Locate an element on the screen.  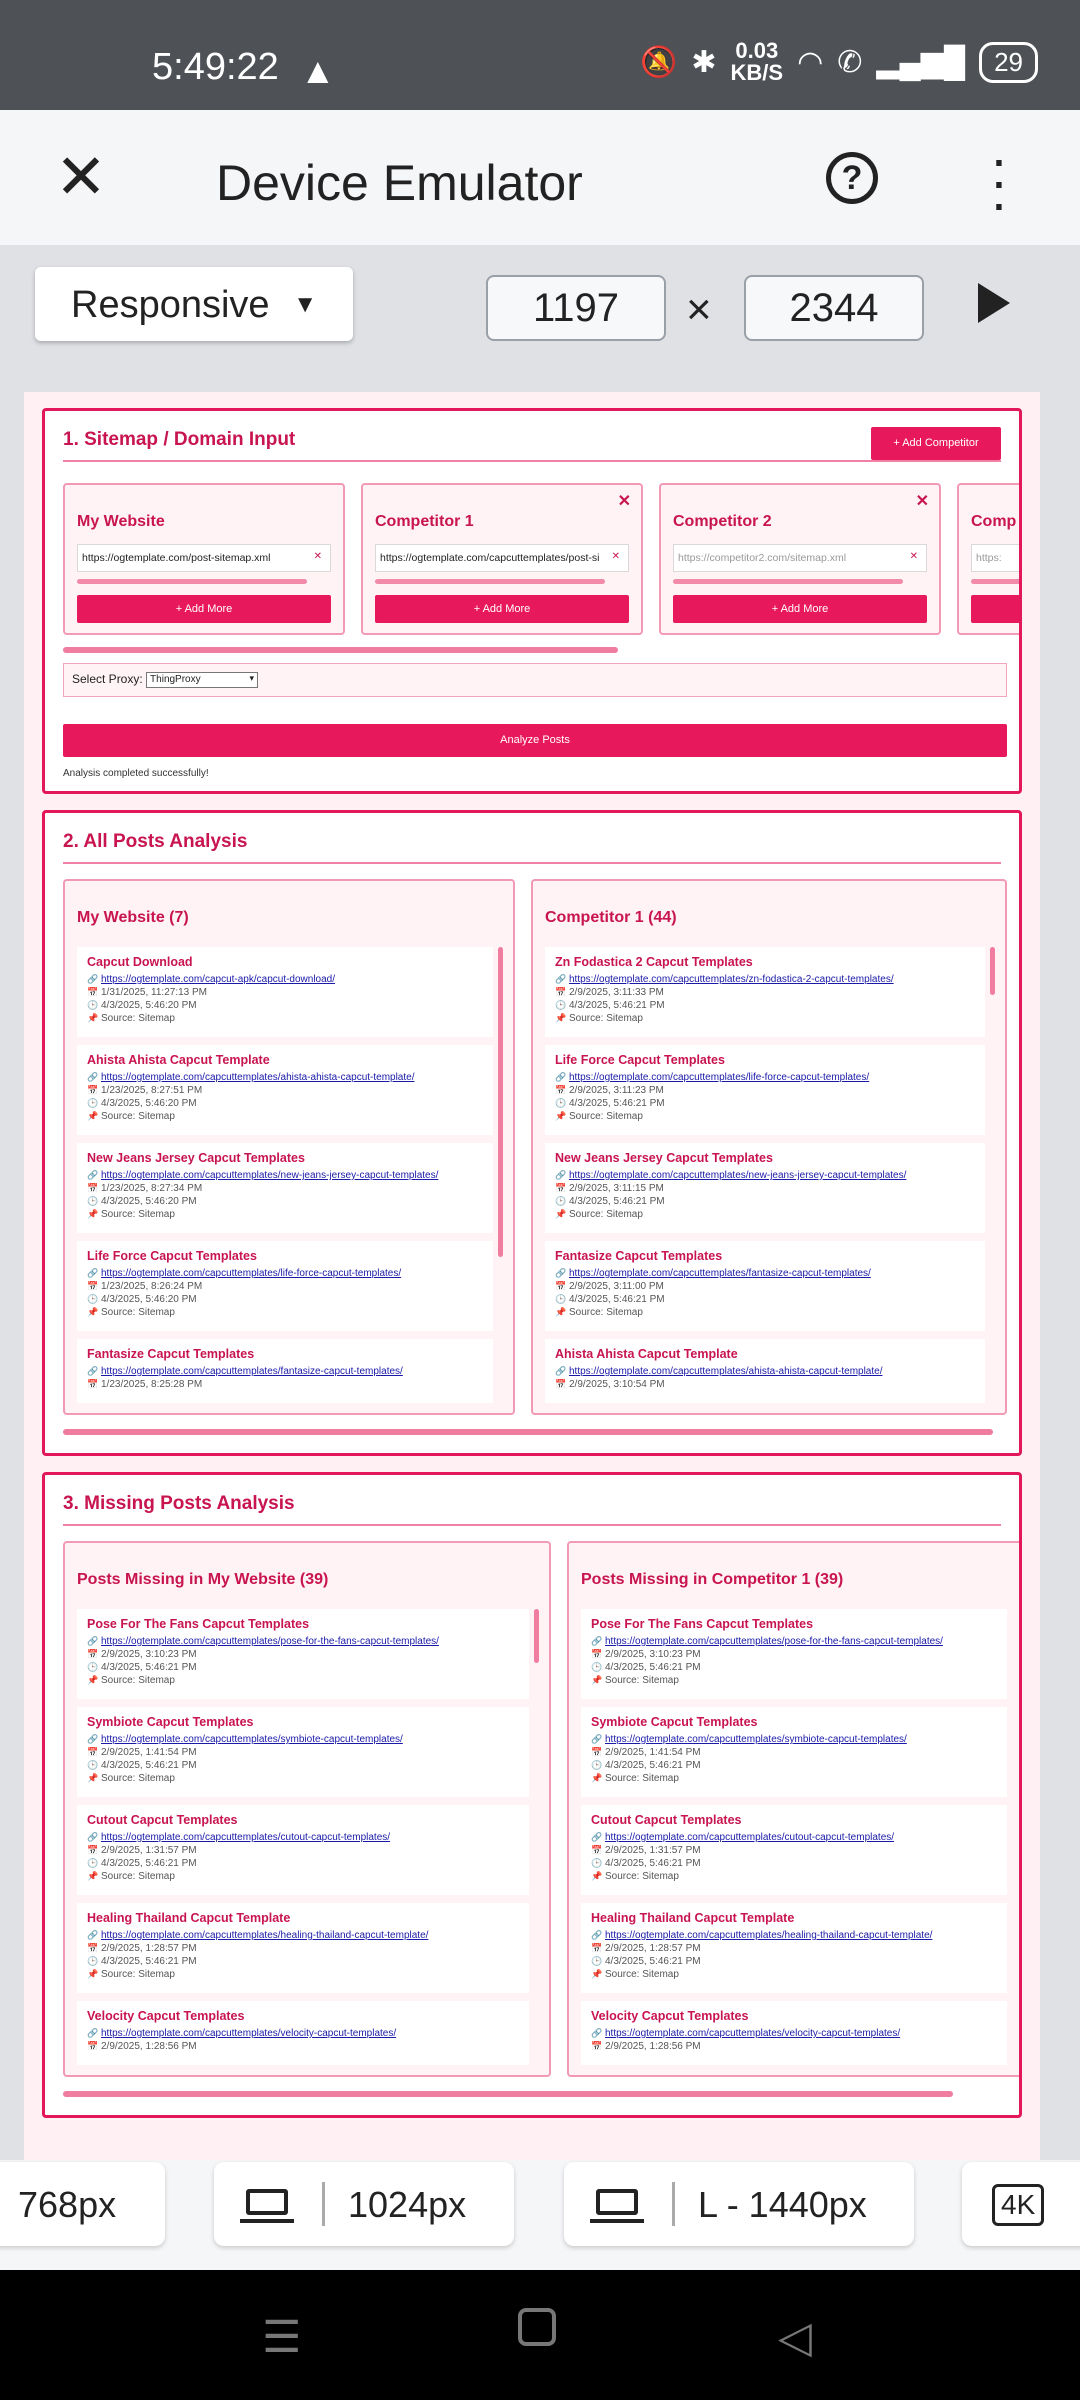
add-competitor-button: + Add Competitor is located at coordinates (936, 443).